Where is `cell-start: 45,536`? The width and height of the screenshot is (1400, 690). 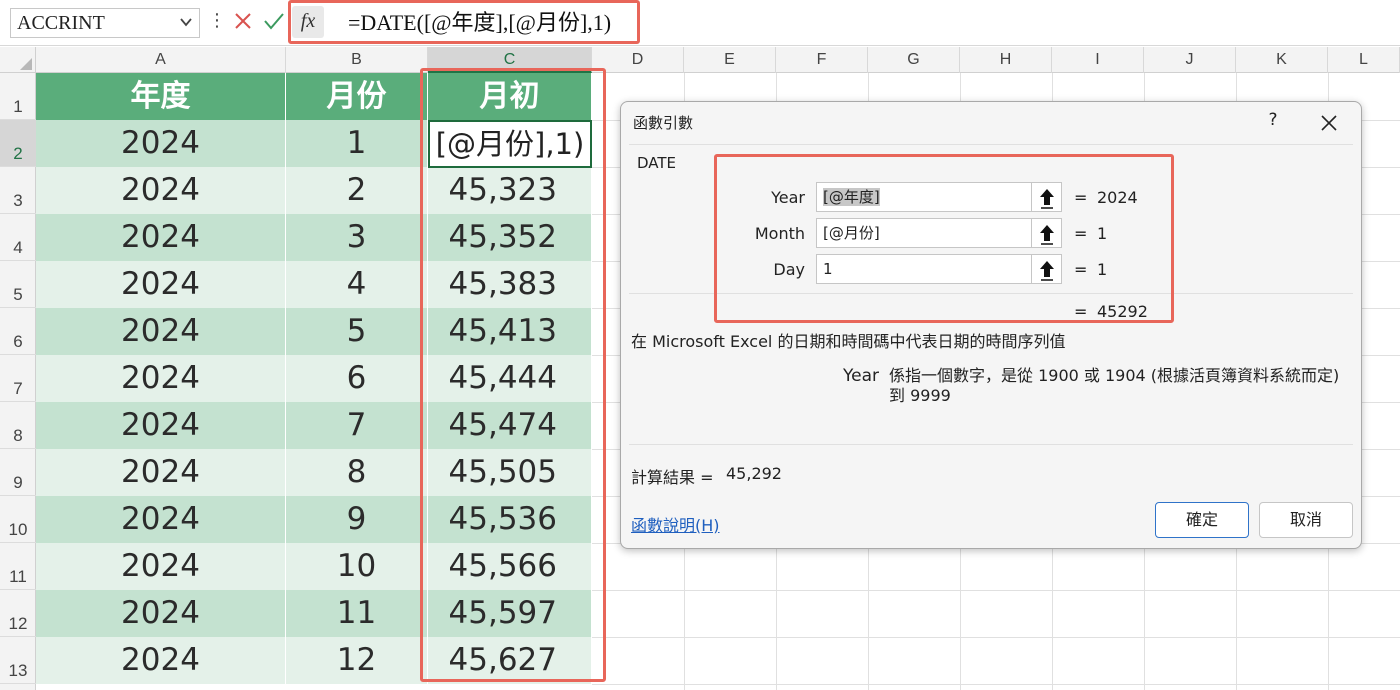 cell-start: 45,536 is located at coordinates (510, 519).